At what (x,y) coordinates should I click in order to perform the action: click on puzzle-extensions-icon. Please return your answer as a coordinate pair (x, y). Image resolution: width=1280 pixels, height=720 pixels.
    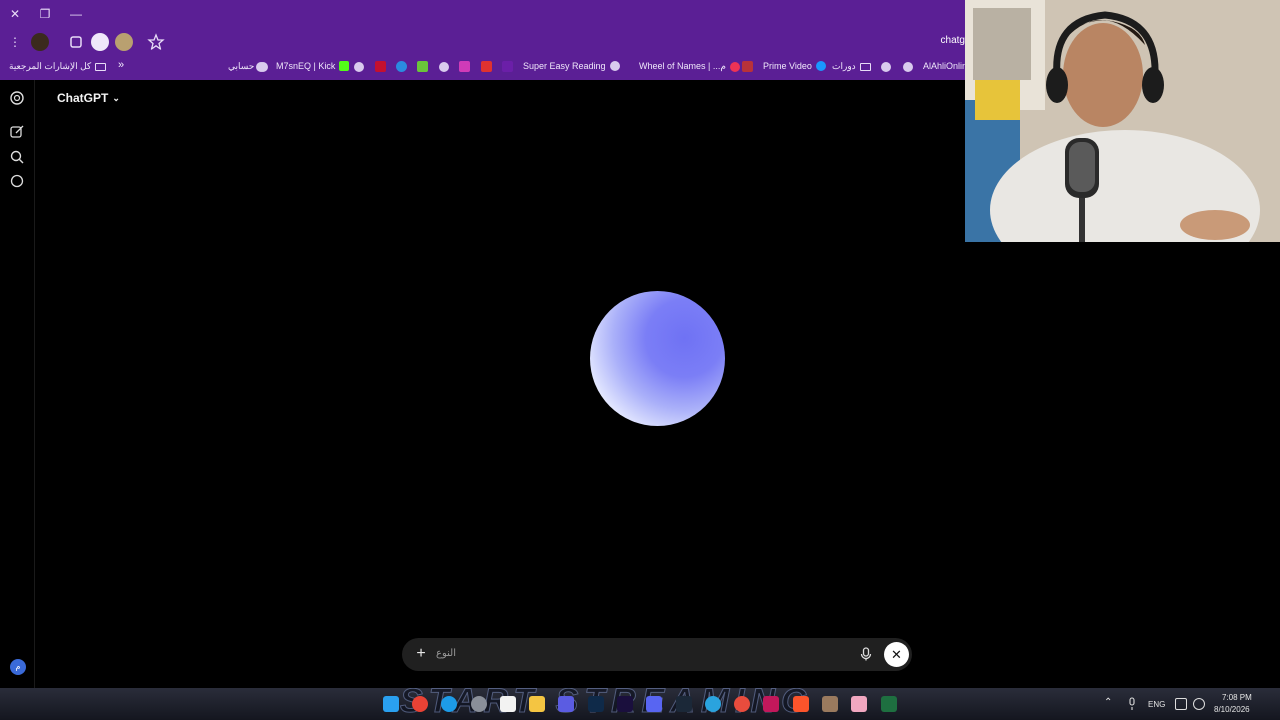
    Looking at the image, I should click on (76, 42).